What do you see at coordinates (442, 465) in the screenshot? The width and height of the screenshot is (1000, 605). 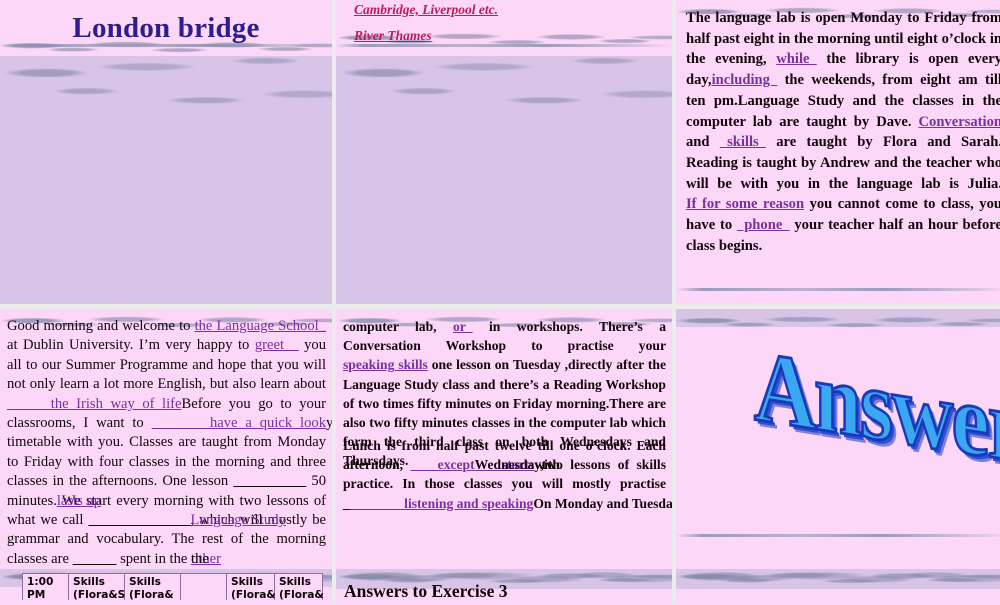 I see `answer-except: except` at bounding box center [442, 465].